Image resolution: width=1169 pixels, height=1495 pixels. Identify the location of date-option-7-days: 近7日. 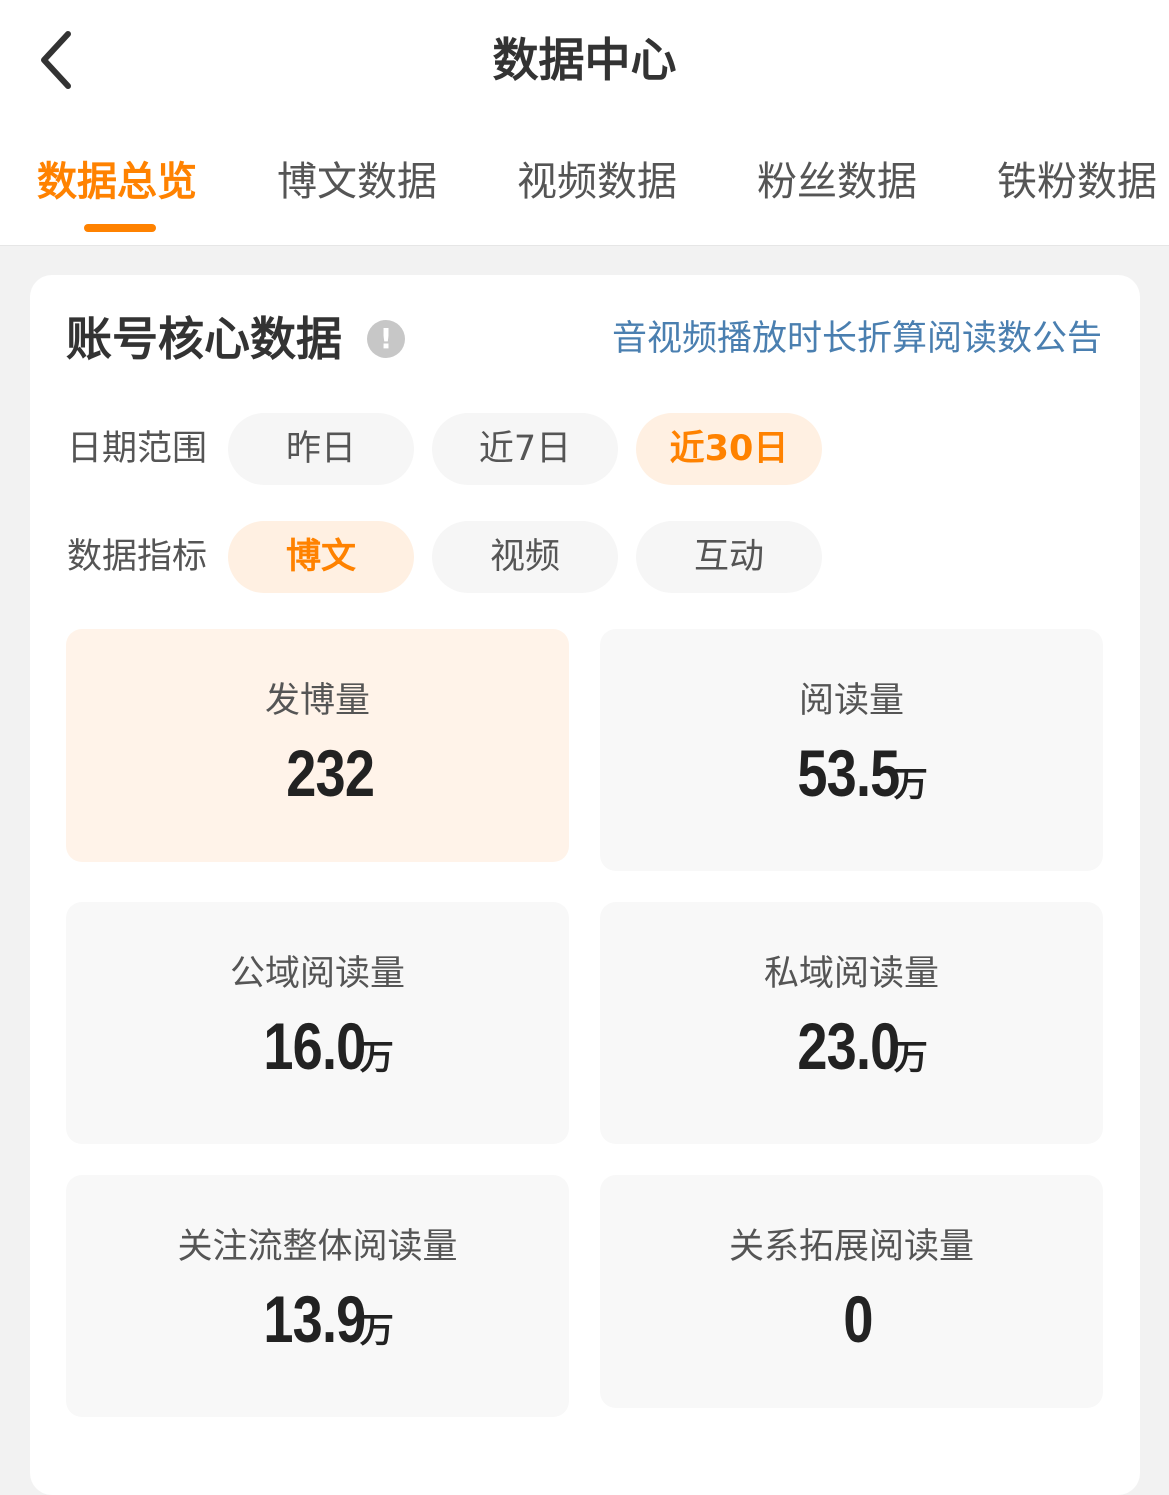
(525, 449).